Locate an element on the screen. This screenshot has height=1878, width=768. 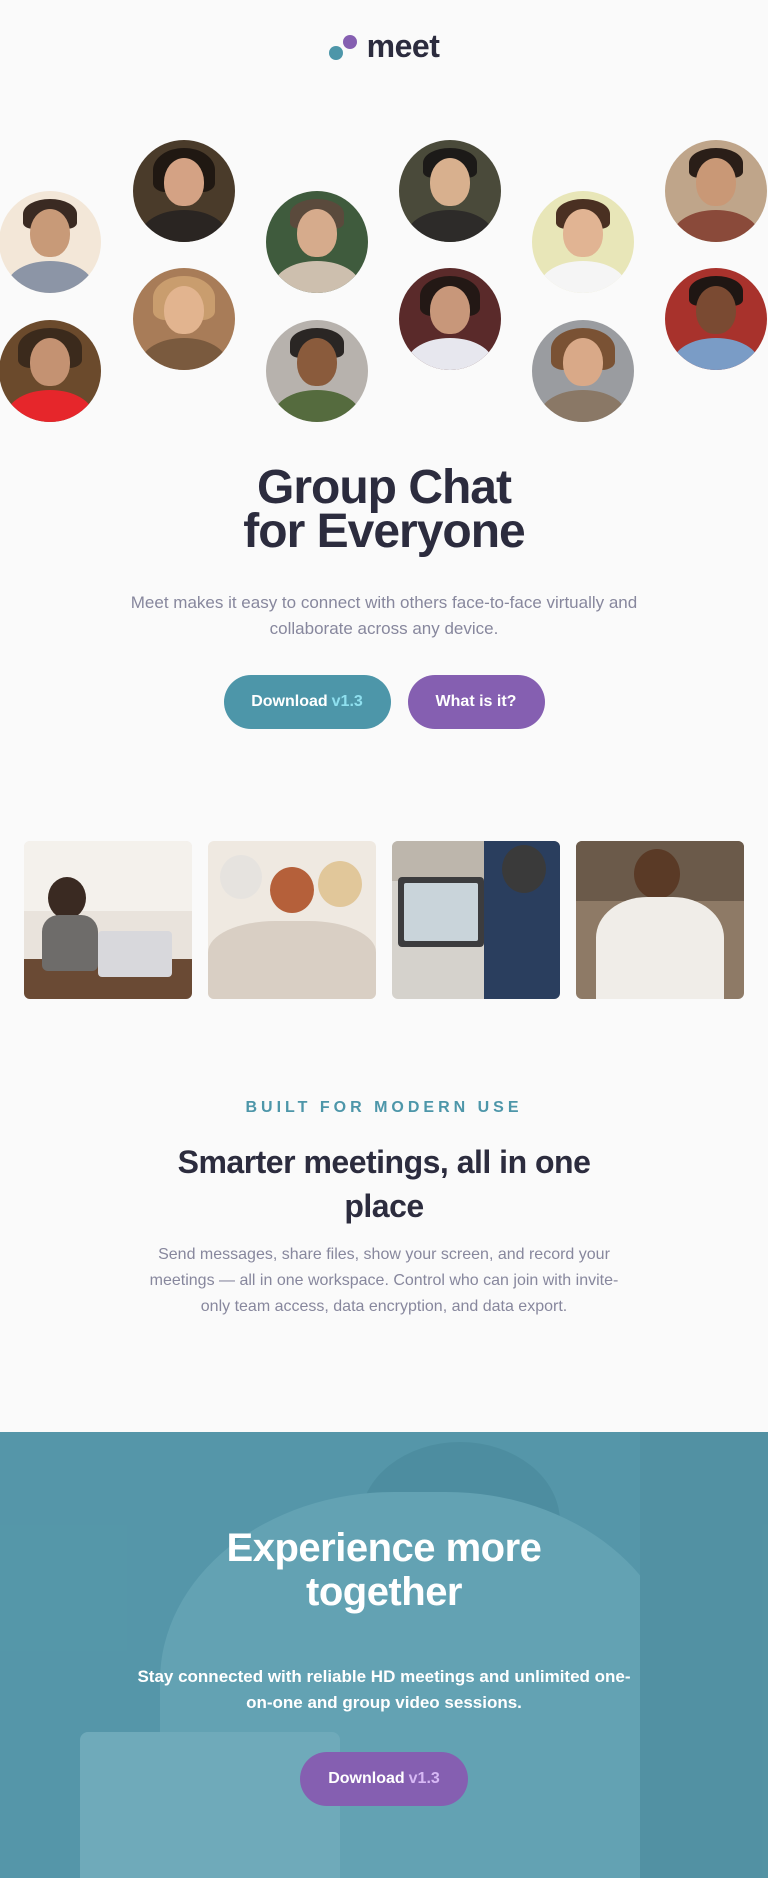
photo-video-call is located at coordinates (476, 920).